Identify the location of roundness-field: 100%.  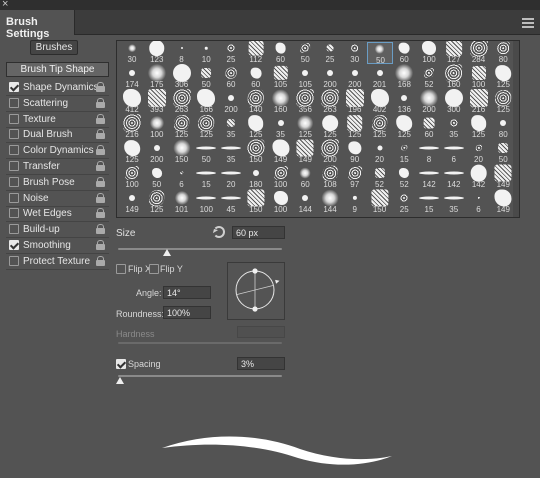
(187, 312).